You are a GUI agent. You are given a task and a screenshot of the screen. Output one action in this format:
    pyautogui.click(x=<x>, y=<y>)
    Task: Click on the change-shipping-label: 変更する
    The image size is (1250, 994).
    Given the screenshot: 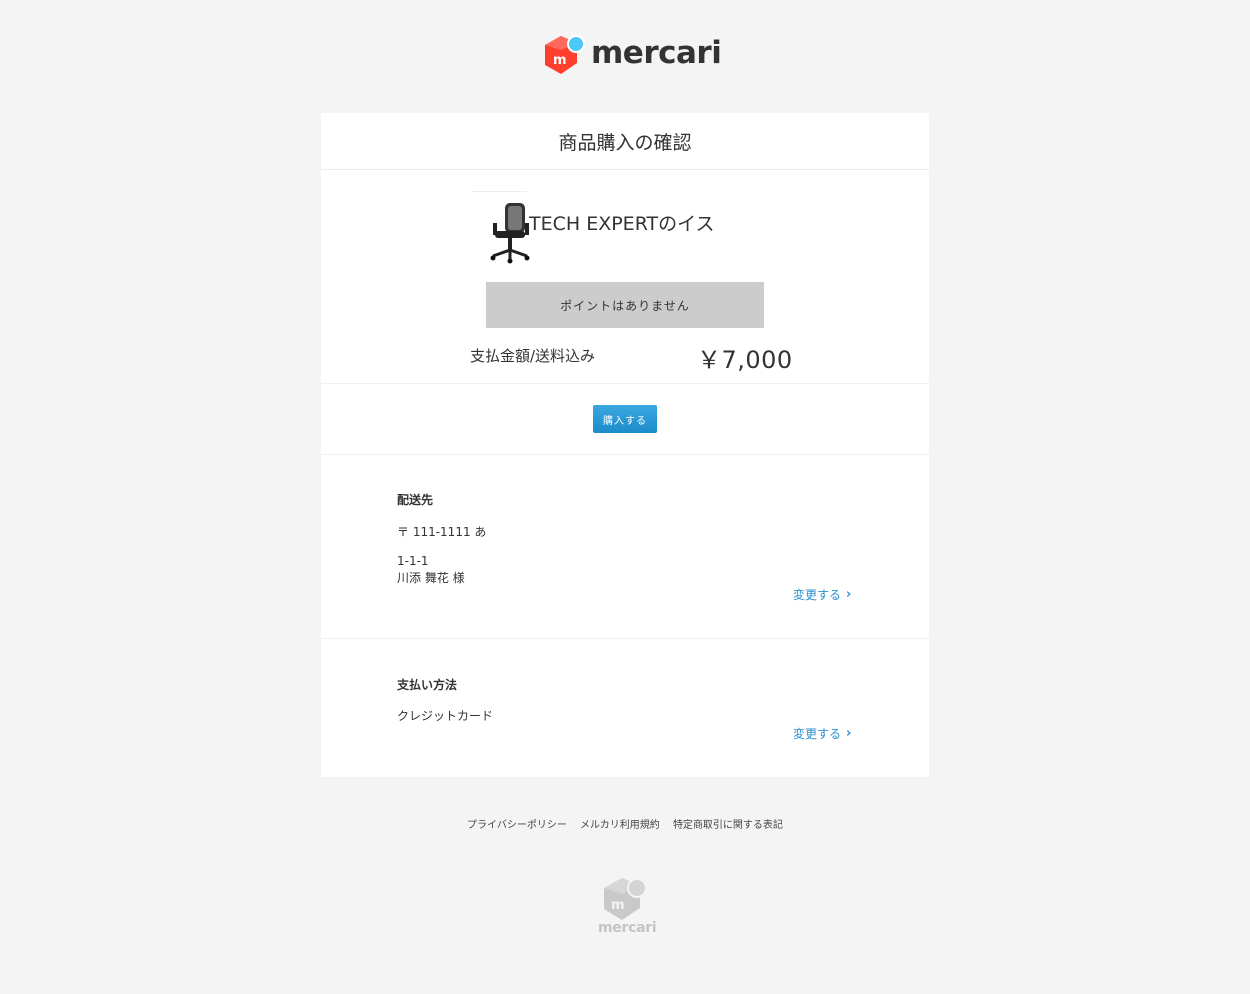 What is the action you would take?
    pyautogui.click(x=817, y=595)
    